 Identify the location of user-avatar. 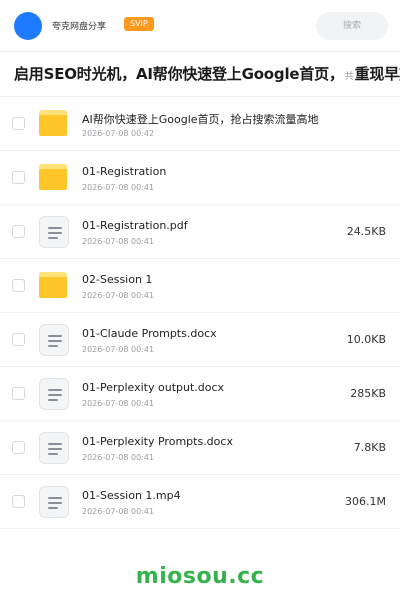
(28, 26).